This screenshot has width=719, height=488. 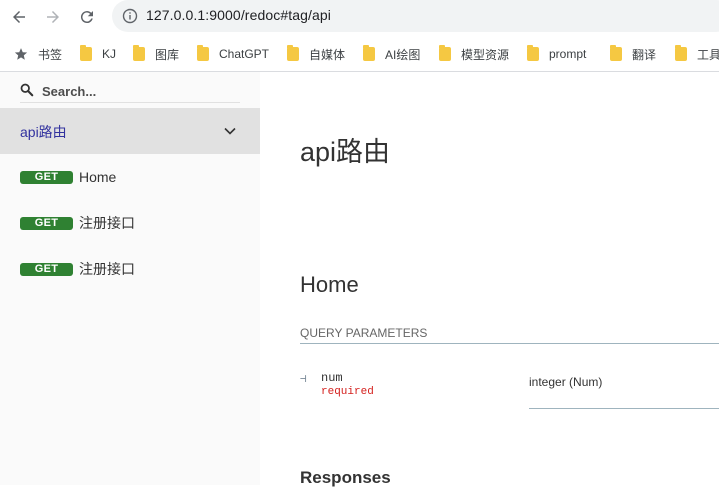 I want to click on search-input, so click(x=140, y=91).